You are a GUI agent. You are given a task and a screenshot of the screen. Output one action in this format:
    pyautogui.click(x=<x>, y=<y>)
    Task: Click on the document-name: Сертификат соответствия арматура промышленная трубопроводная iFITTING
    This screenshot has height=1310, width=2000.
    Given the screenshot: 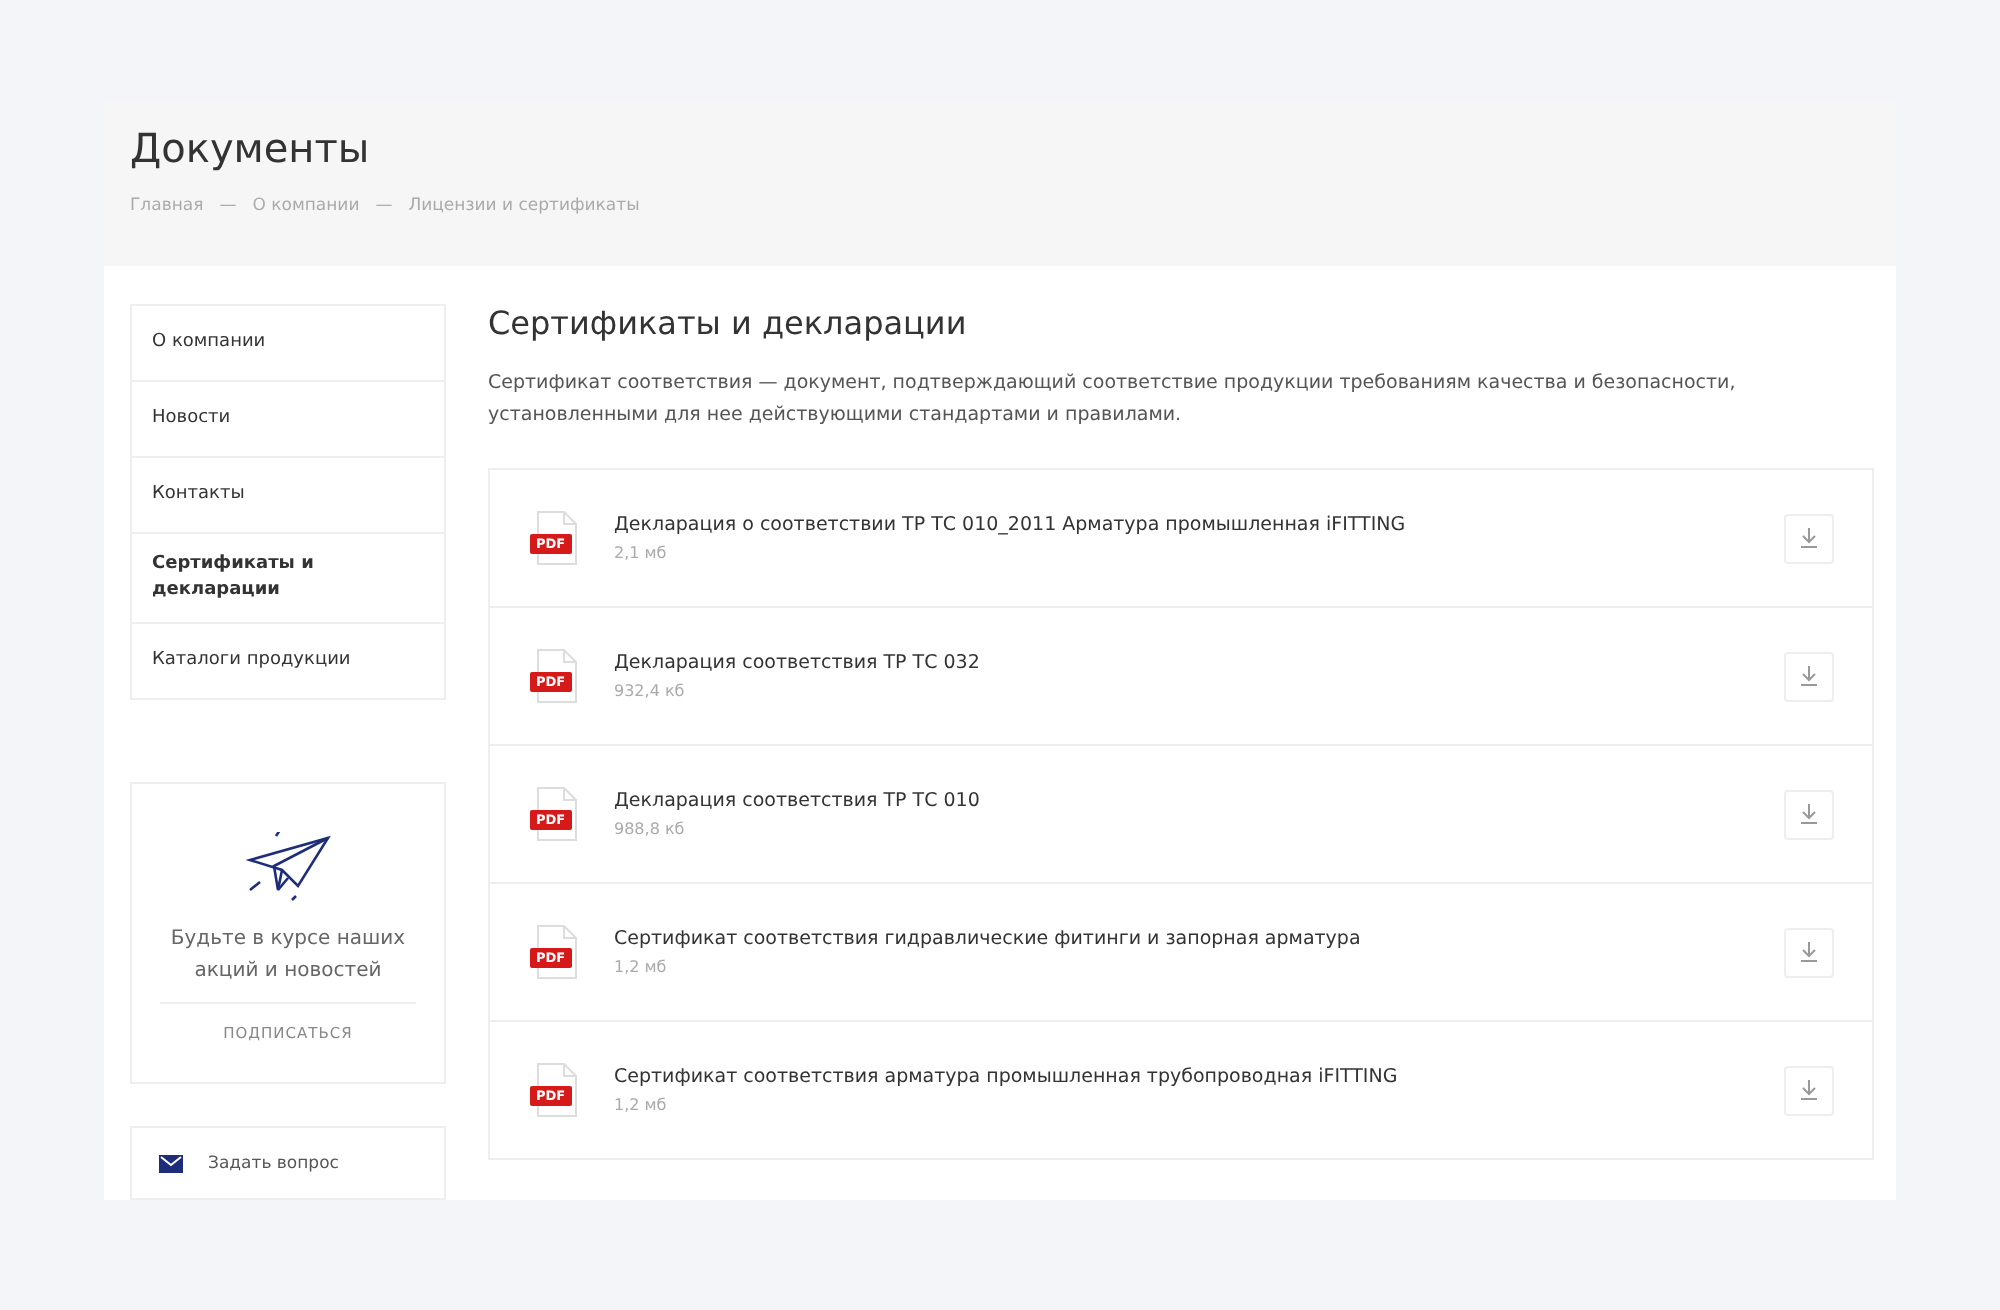 What is the action you would take?
    pyautogui.click(x=1199, y=1077)
    